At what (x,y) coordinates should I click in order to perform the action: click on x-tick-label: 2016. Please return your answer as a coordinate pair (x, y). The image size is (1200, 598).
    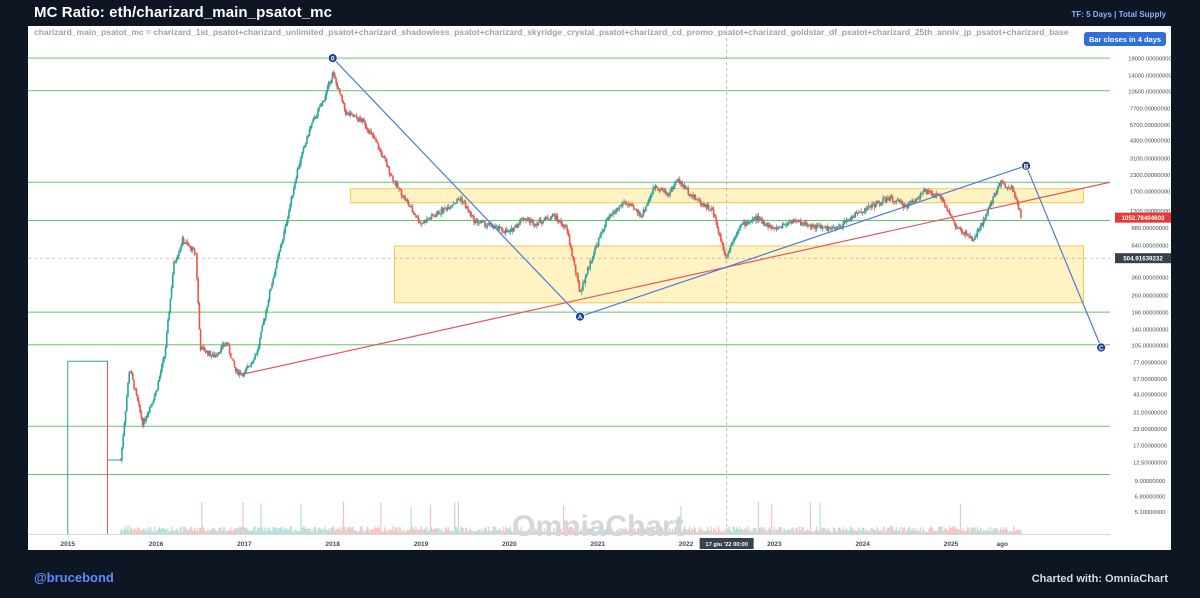
    Looking at the image, I should click on (156, 544).